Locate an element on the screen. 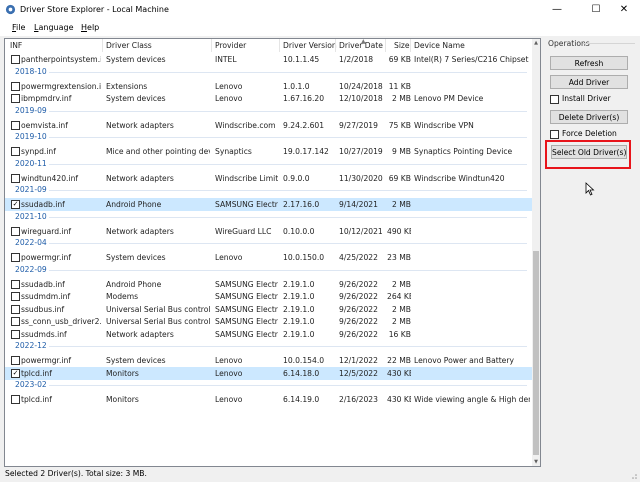 The image size is (640, 482). driver-version-cell: 2.19.1.0 is located at coordinates (299, 321).